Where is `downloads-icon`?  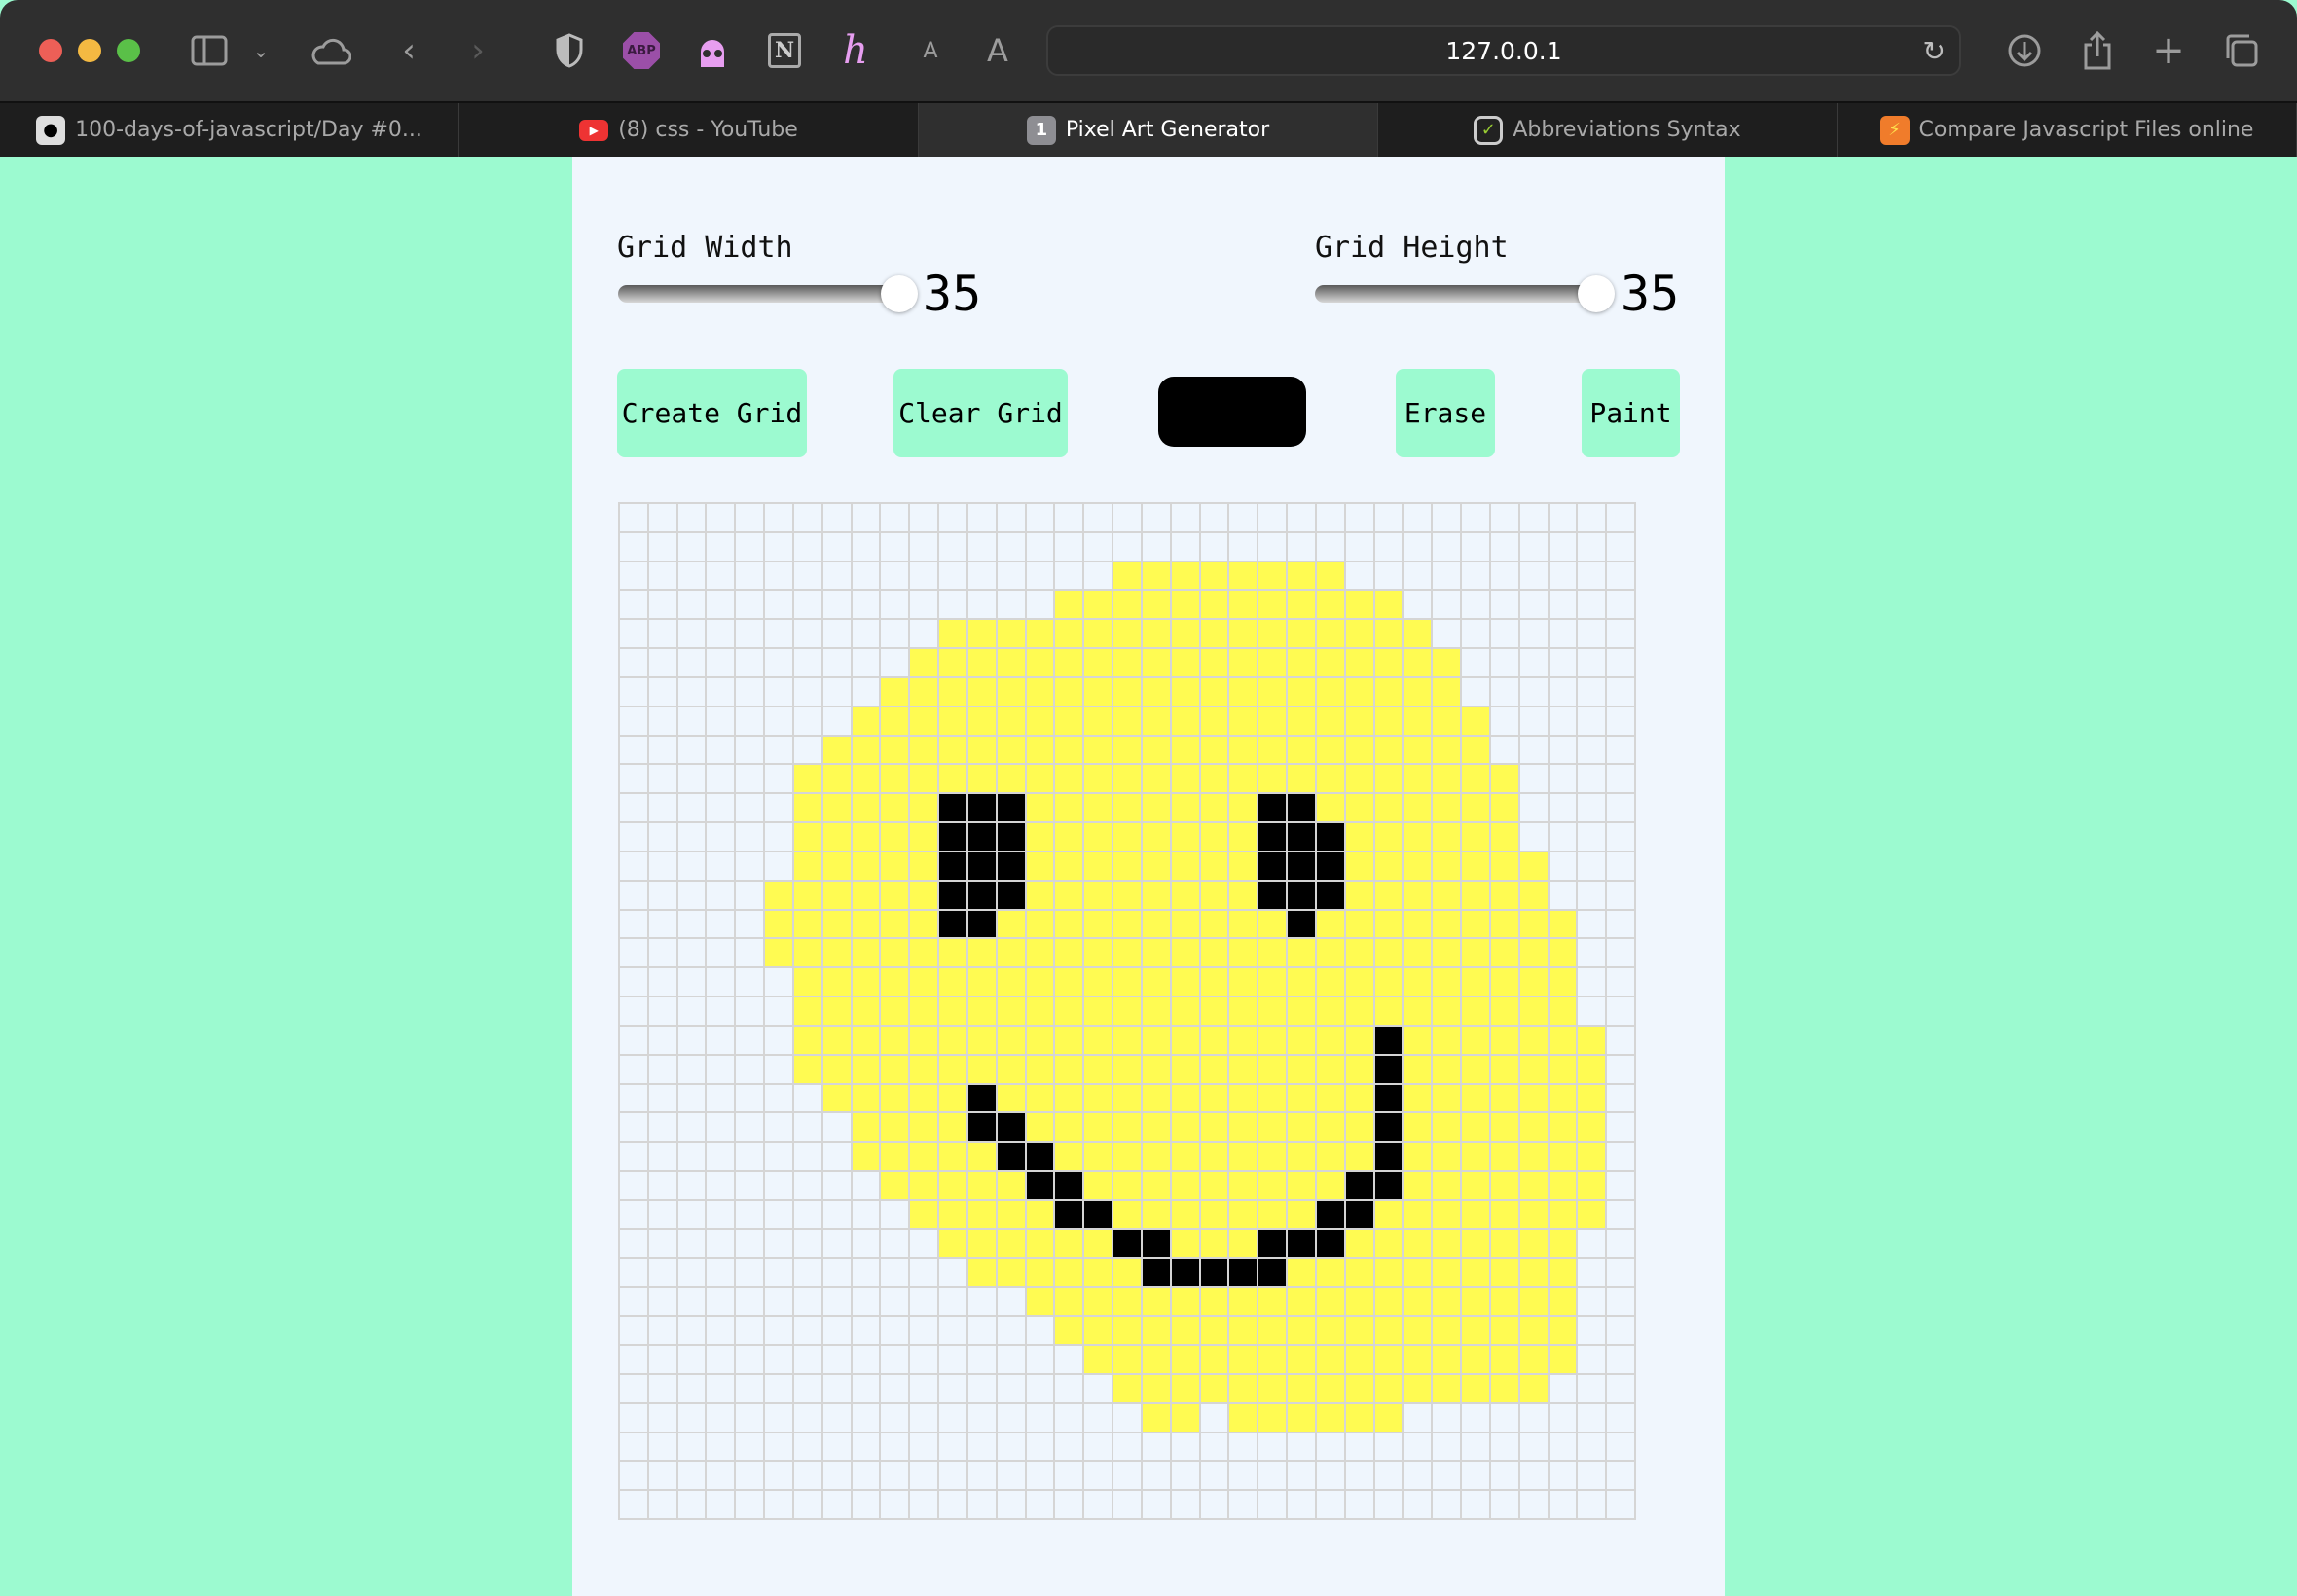 downloads-icon is located at coordinates (2024, 51).